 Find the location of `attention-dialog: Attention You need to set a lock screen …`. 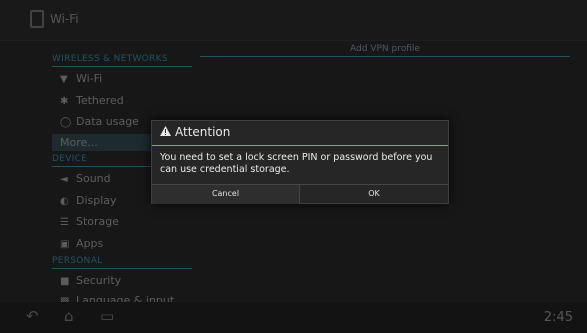

attention-dialog: Attention You need to set a lock screen … is located at coordinates (300, 162).